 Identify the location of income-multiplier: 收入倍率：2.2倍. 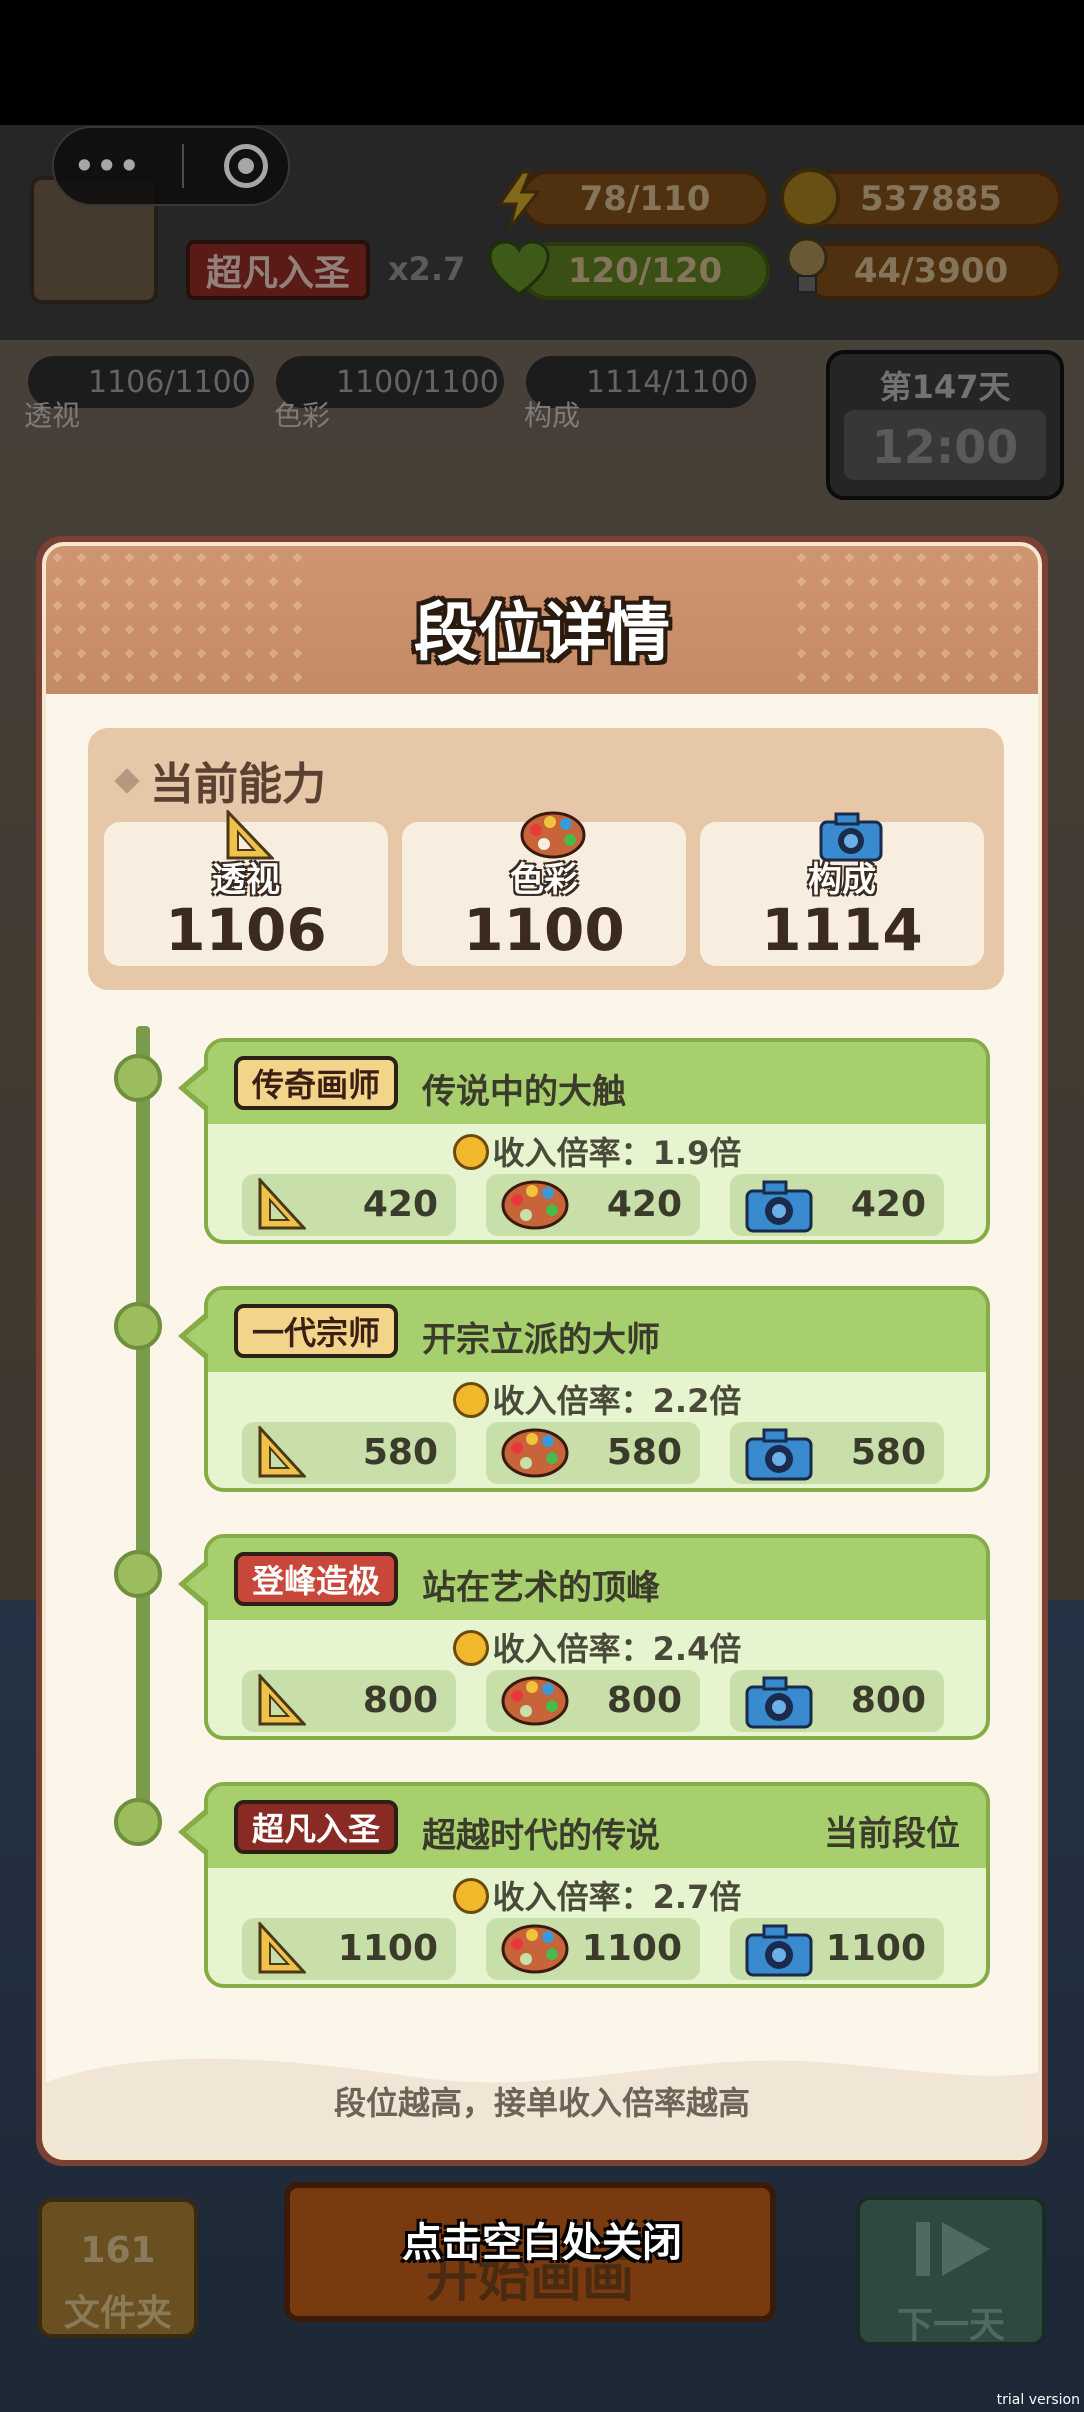
(597, 1399).